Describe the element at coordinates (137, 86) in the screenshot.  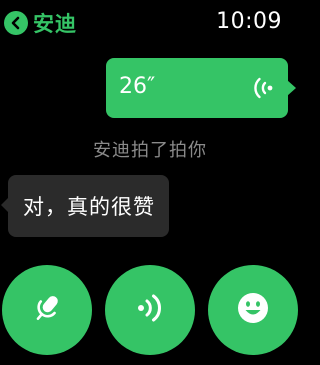
I see `voice-duration: 26″` at that location.